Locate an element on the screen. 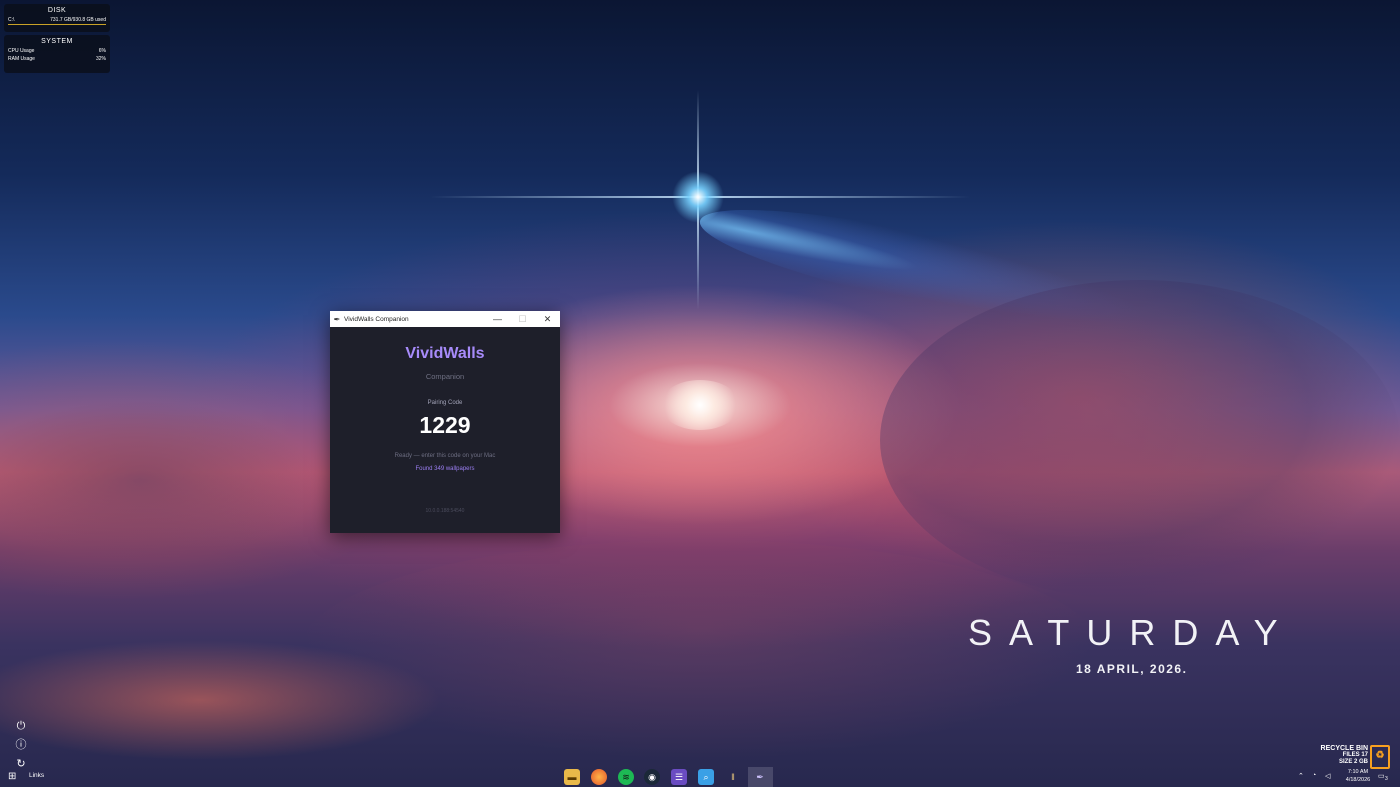  day-of-week: SATURDAY is located at coordinates (1131, 632).